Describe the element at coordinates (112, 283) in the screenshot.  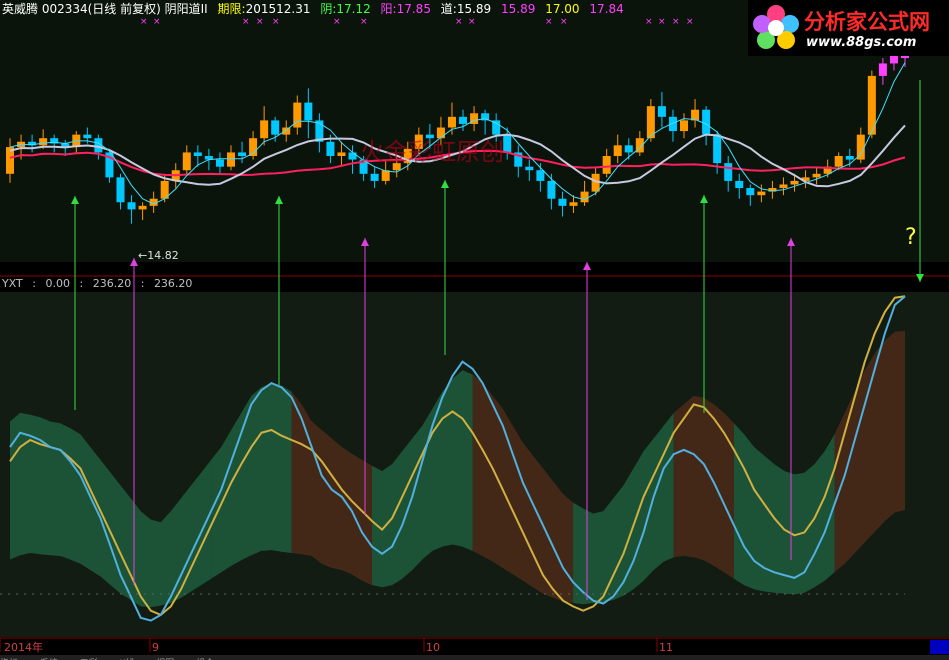
I see `indicator-value-4: 236.20` at that location.